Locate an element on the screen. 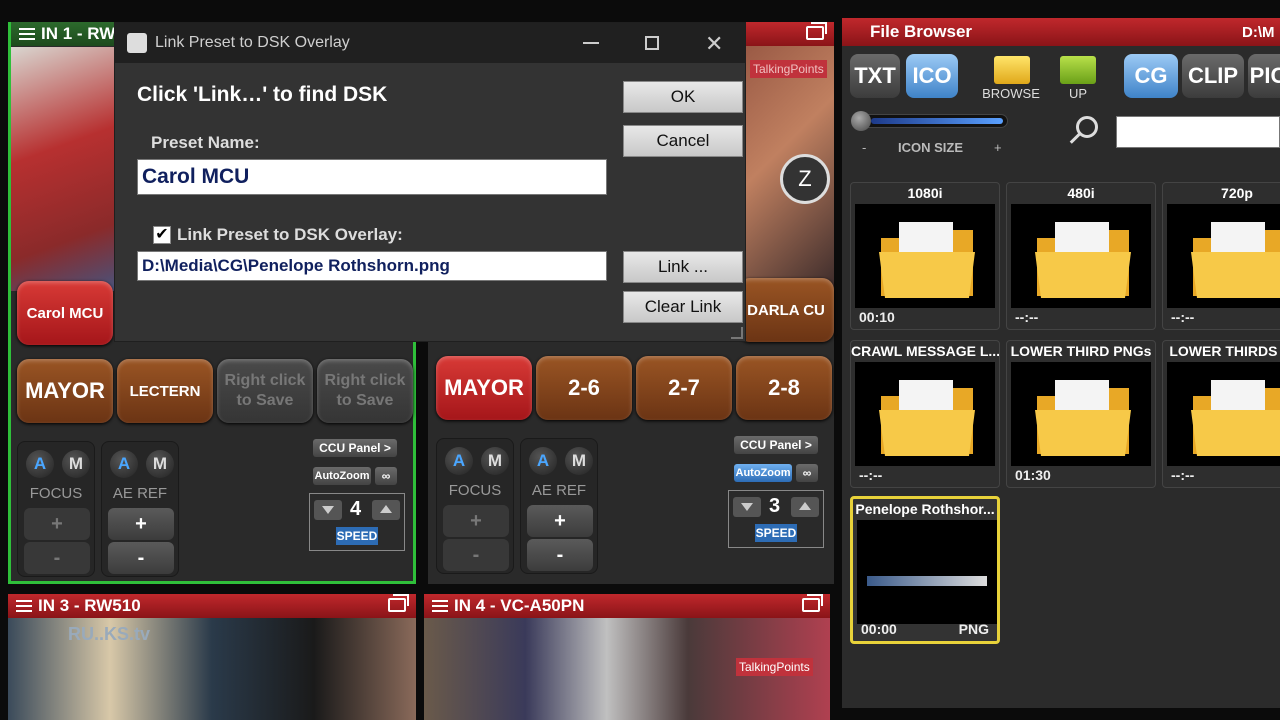 The image size is (1280, 720). preset-button: 2-6 is located at coordinates (584, 388).